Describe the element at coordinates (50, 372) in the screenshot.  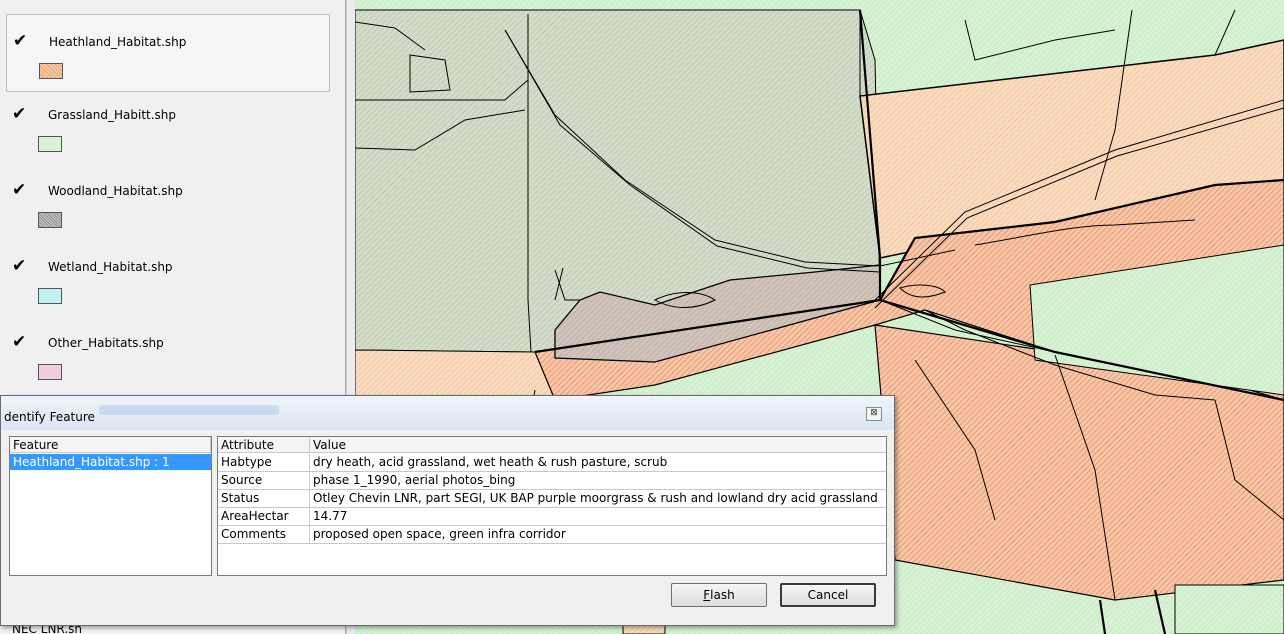
I see `legend-swatch-other` at that location.